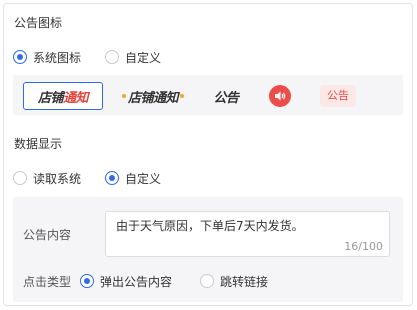  What do you see at coordinates (38, 23) in the screenshot?
I see `notice-icon-title: 公告图标` at bounding box center [38, 23].